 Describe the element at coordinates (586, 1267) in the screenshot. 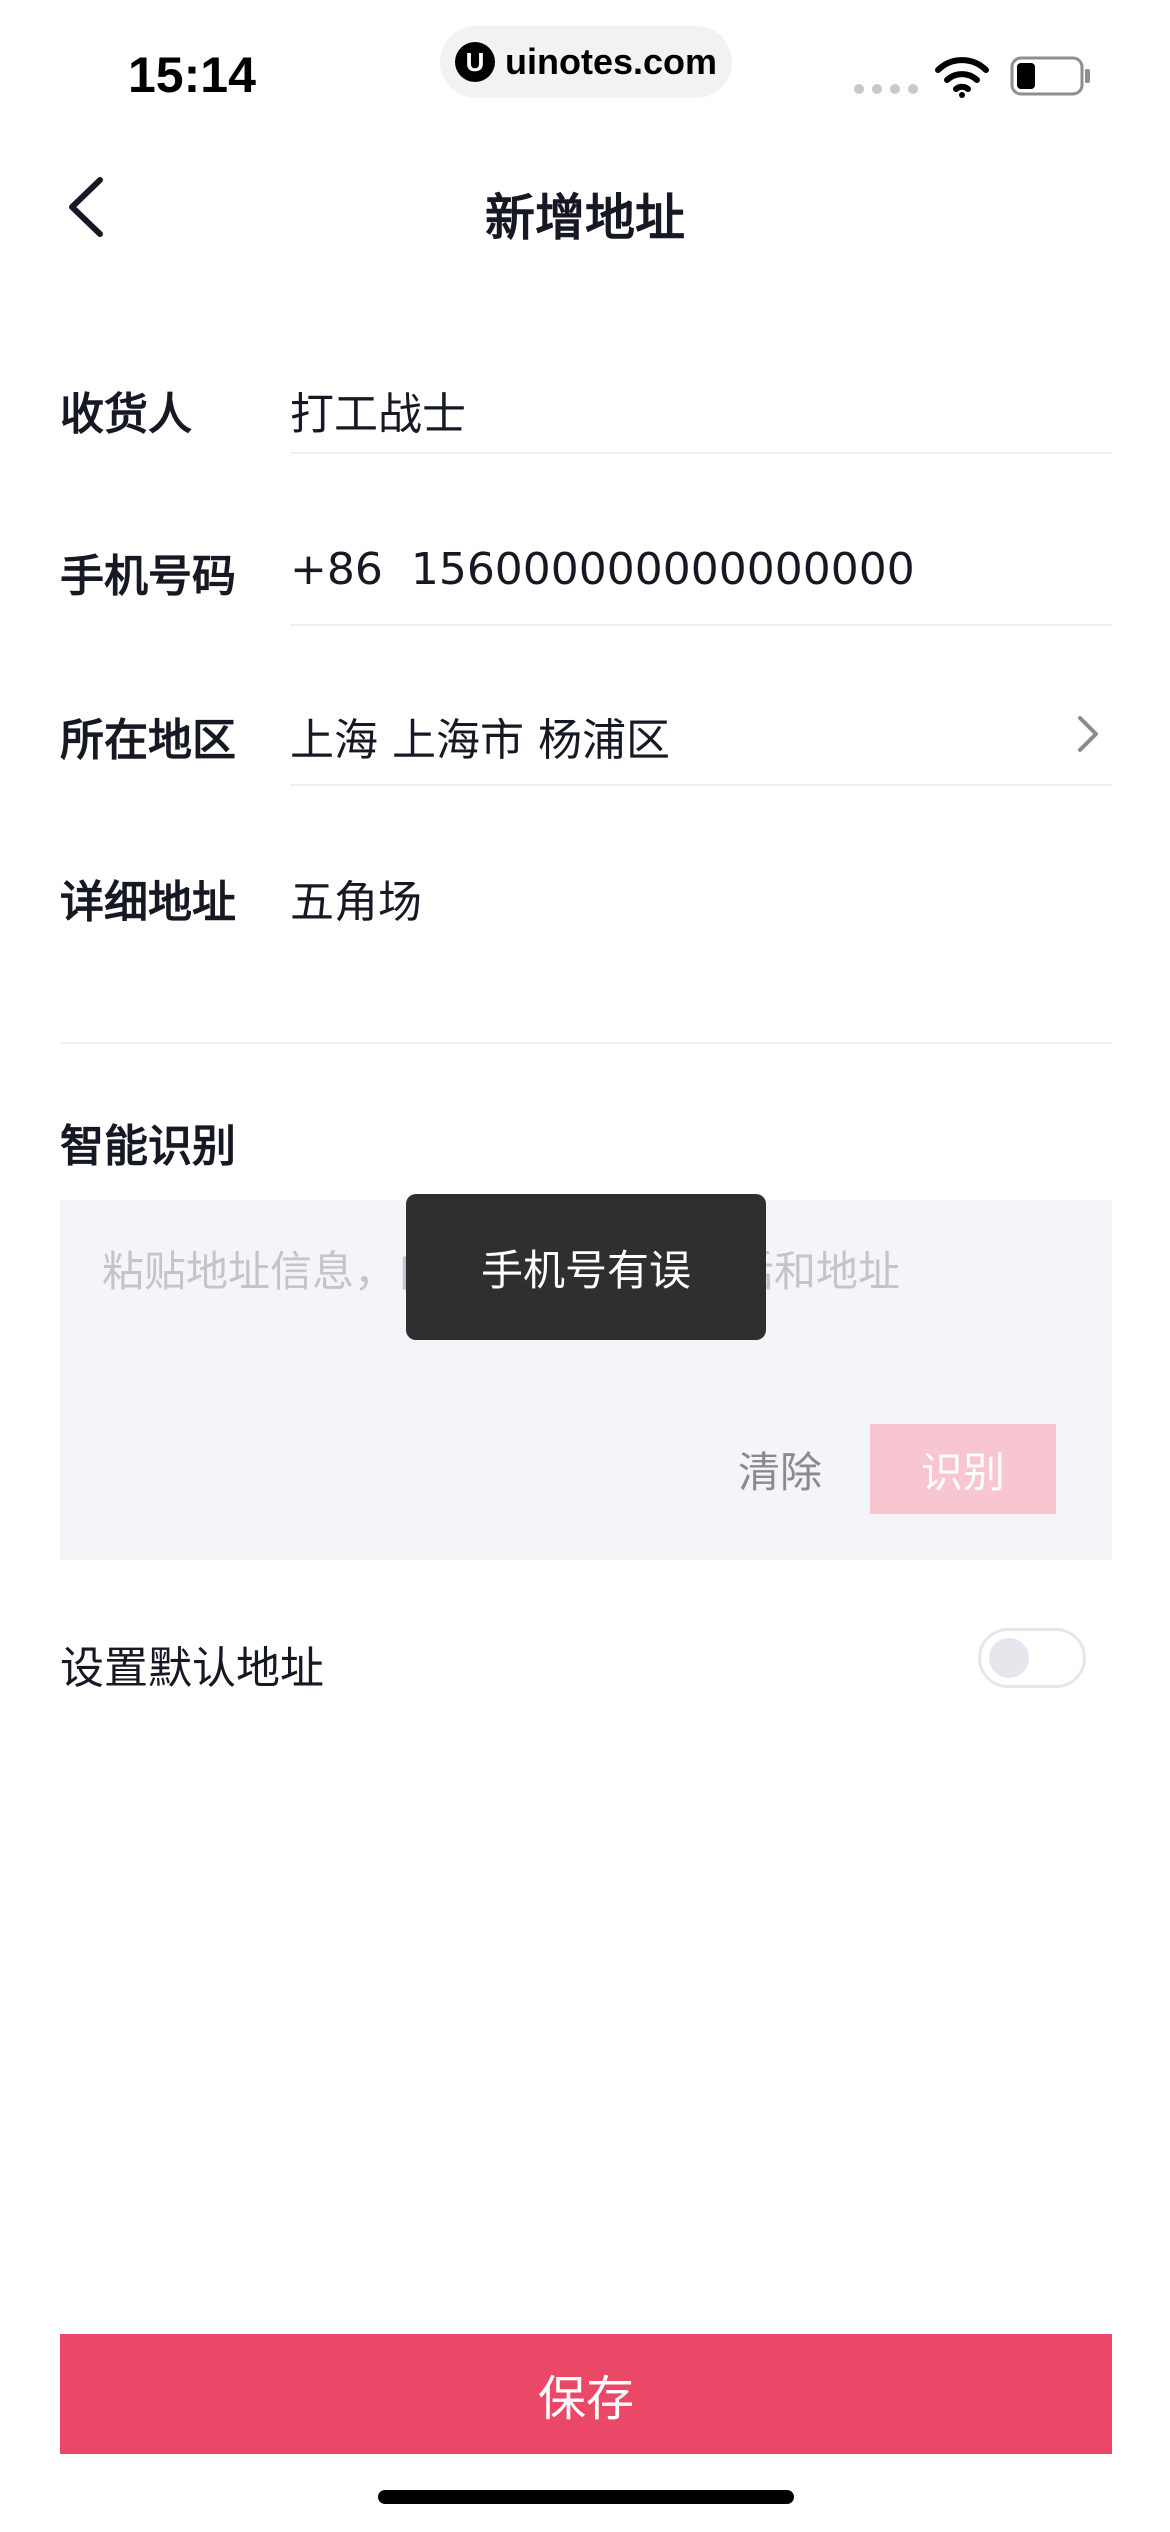

I see `error-toast: 手机号有误` at that location.